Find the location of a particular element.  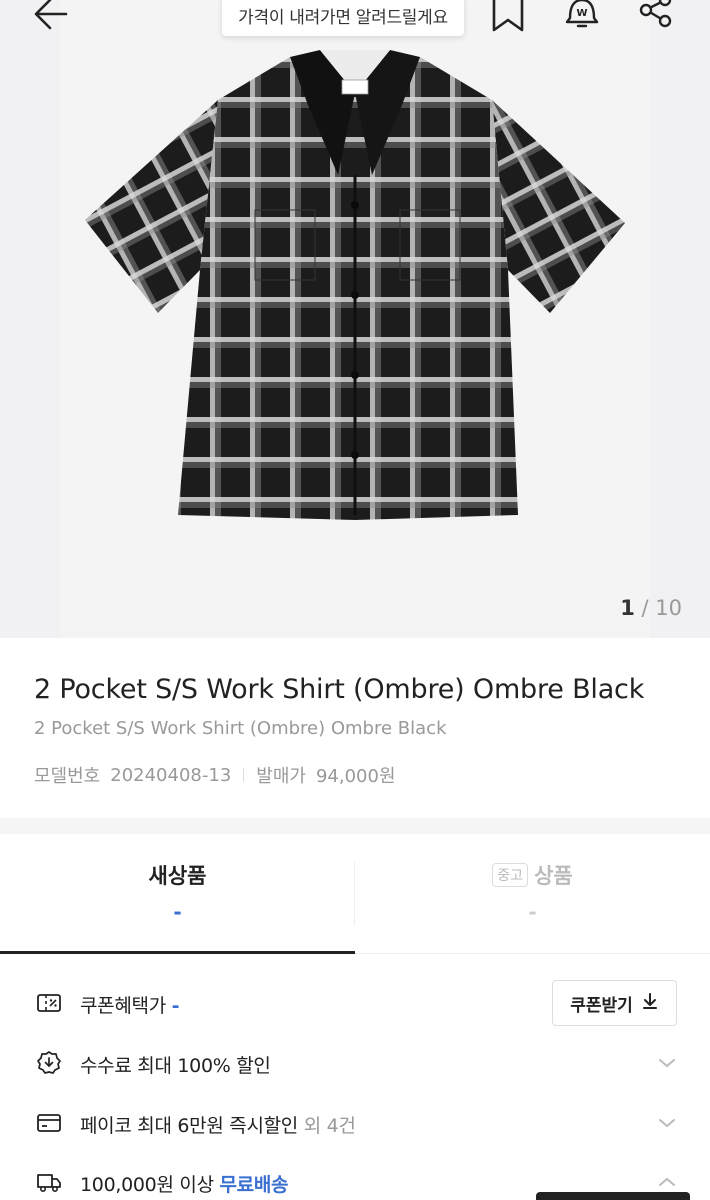

discount-badge-icon is located at coordinates (49, 1063).